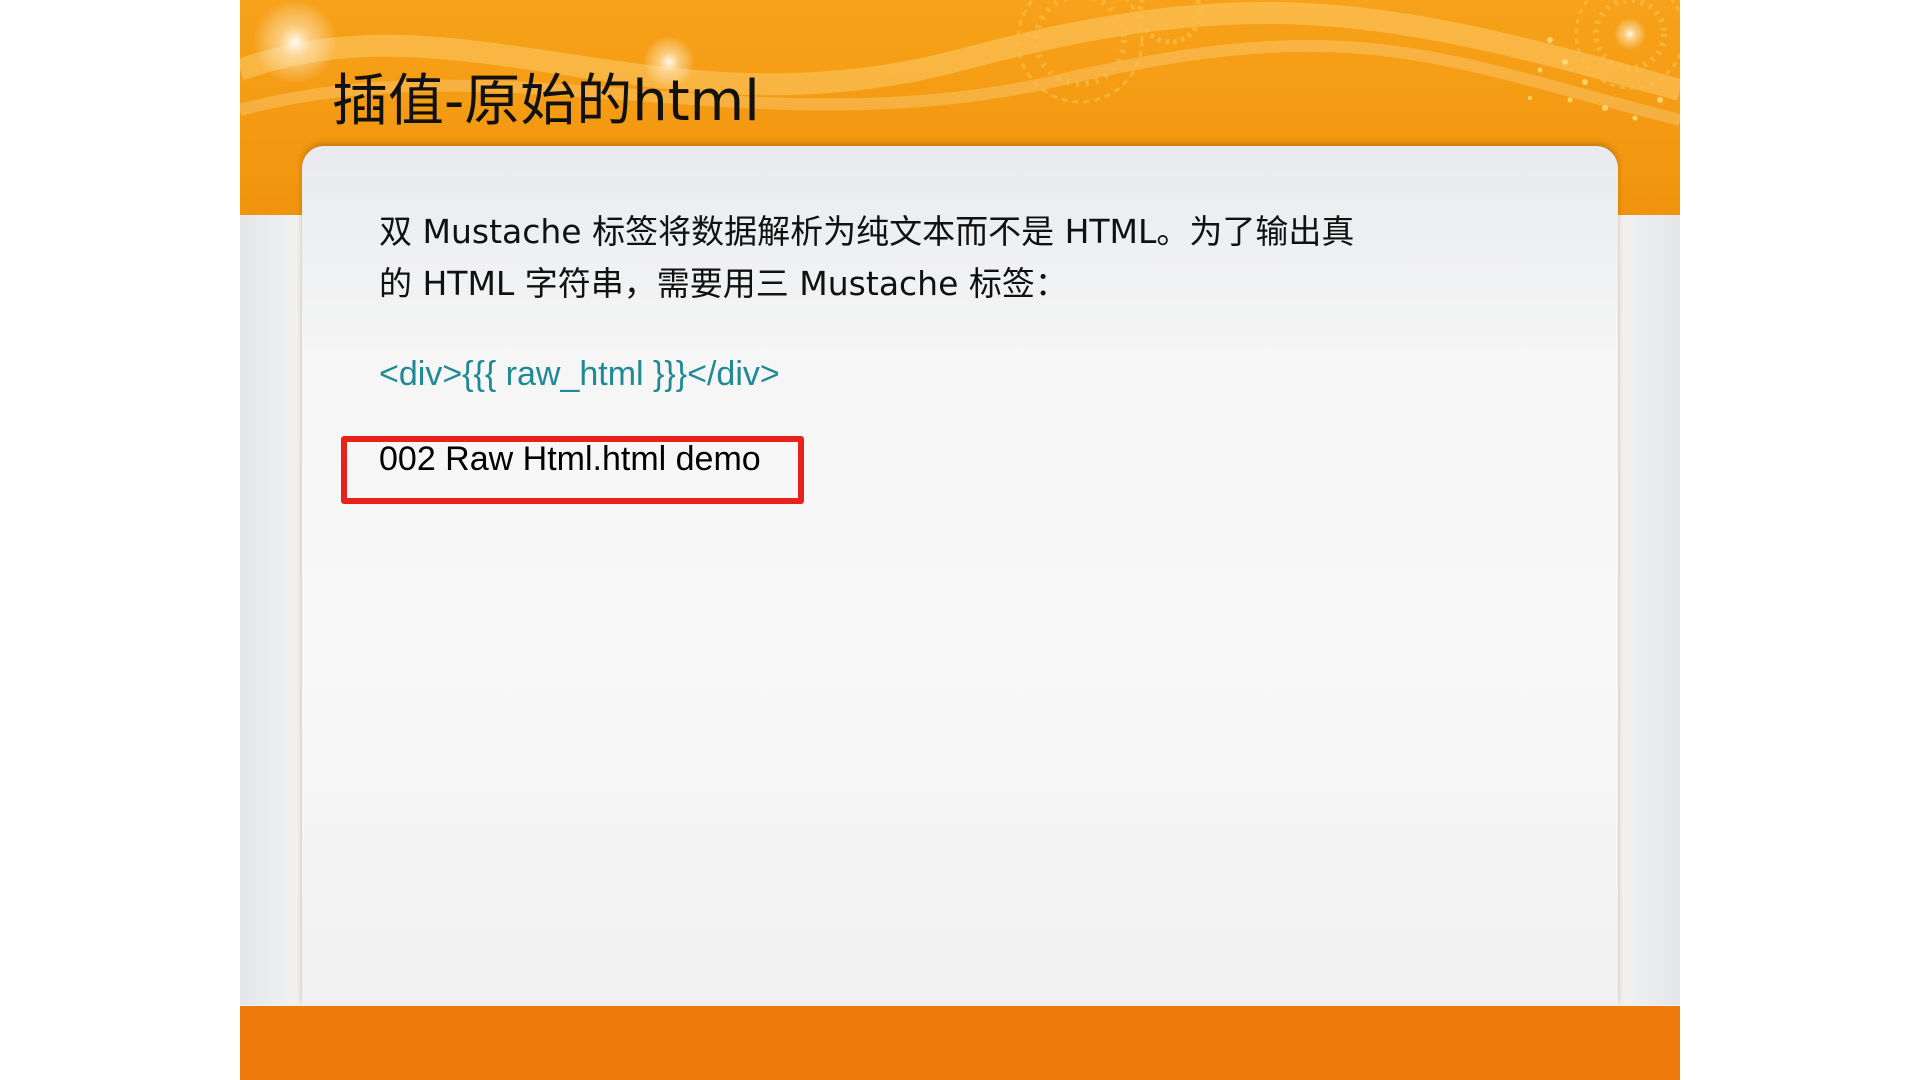  What do you see at coordinates (546, 101) in the screenshot?
I see `slide-title: 插值-原始的html` at bounding box center [546, 101].